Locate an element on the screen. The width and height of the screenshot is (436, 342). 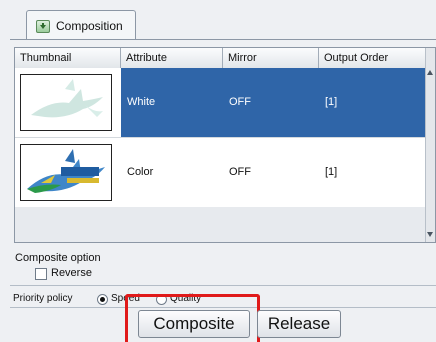
tab-bar: Composition is located at coordinates (218, 20).